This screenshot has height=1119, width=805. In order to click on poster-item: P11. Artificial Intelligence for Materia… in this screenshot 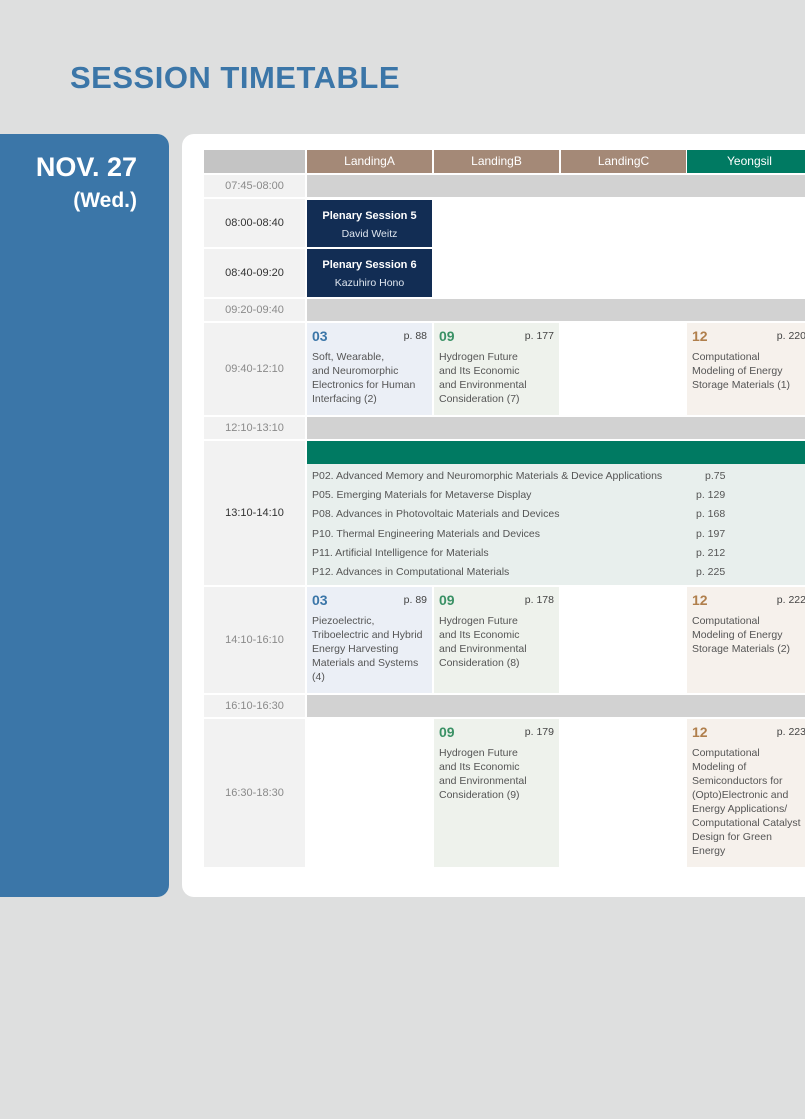, I will do `click(400, 553)`.